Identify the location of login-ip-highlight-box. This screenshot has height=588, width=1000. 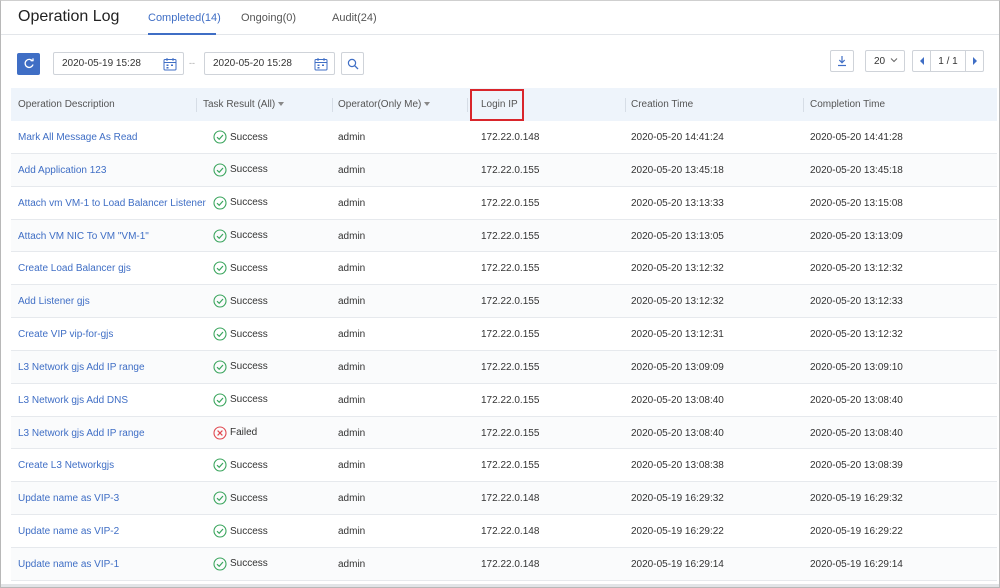
(497, 105).